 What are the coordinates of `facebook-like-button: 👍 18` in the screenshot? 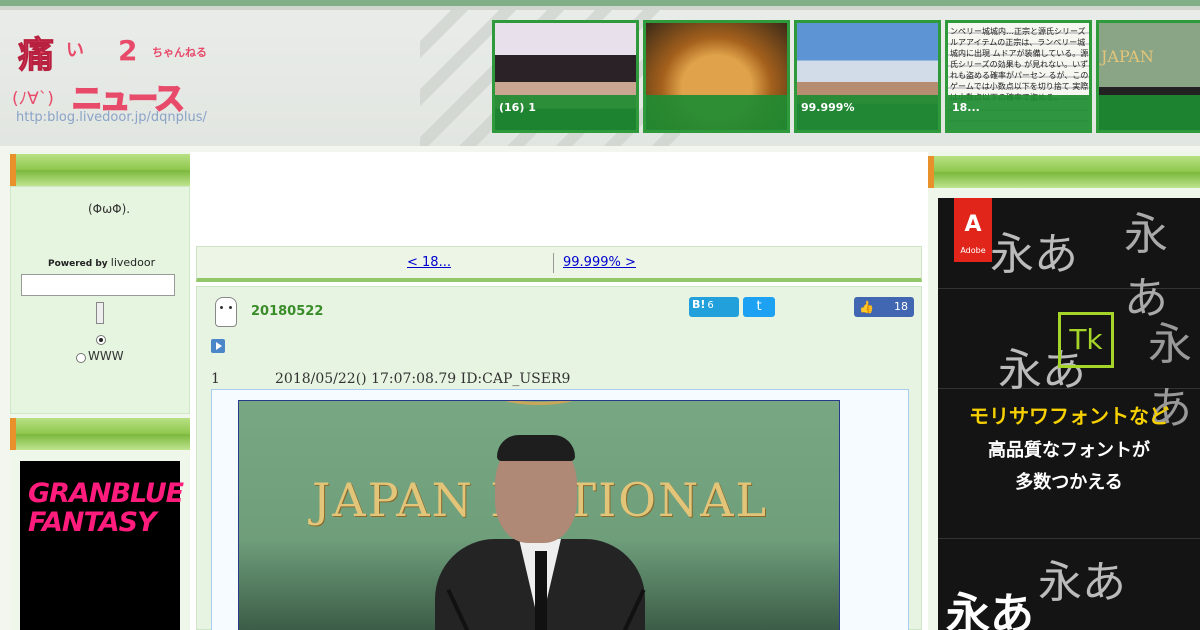 It's located at (884, 307).